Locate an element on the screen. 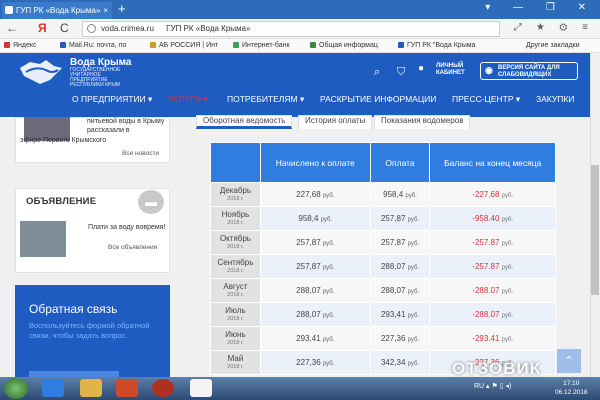 The width and height of the screenshot is (600, 400). user-icon: ● is located at coordinates (421, 68).